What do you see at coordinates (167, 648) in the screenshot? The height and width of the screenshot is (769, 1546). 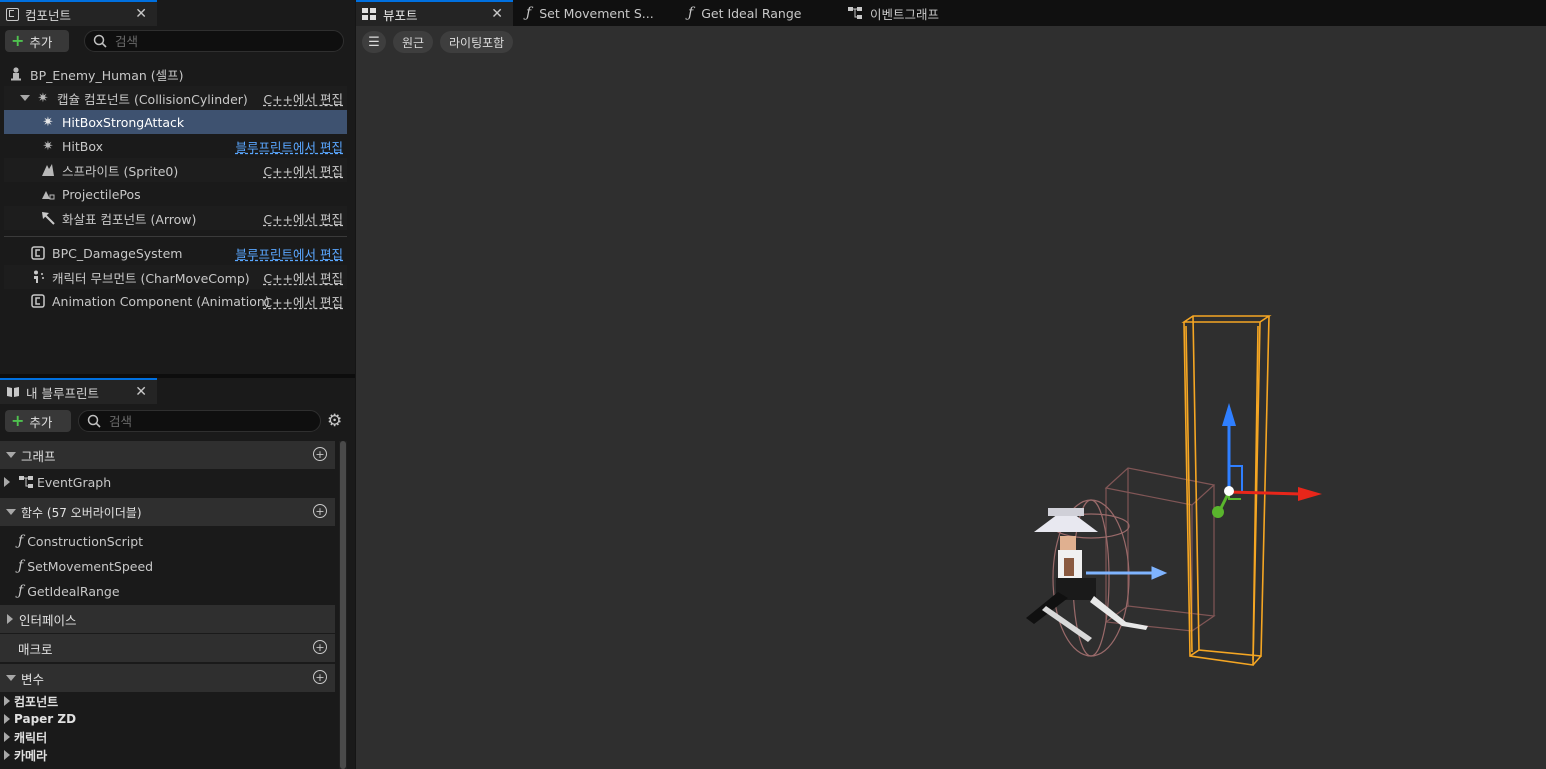 I see `section-macros: 매크로 +` at bounding box center [167, 648].